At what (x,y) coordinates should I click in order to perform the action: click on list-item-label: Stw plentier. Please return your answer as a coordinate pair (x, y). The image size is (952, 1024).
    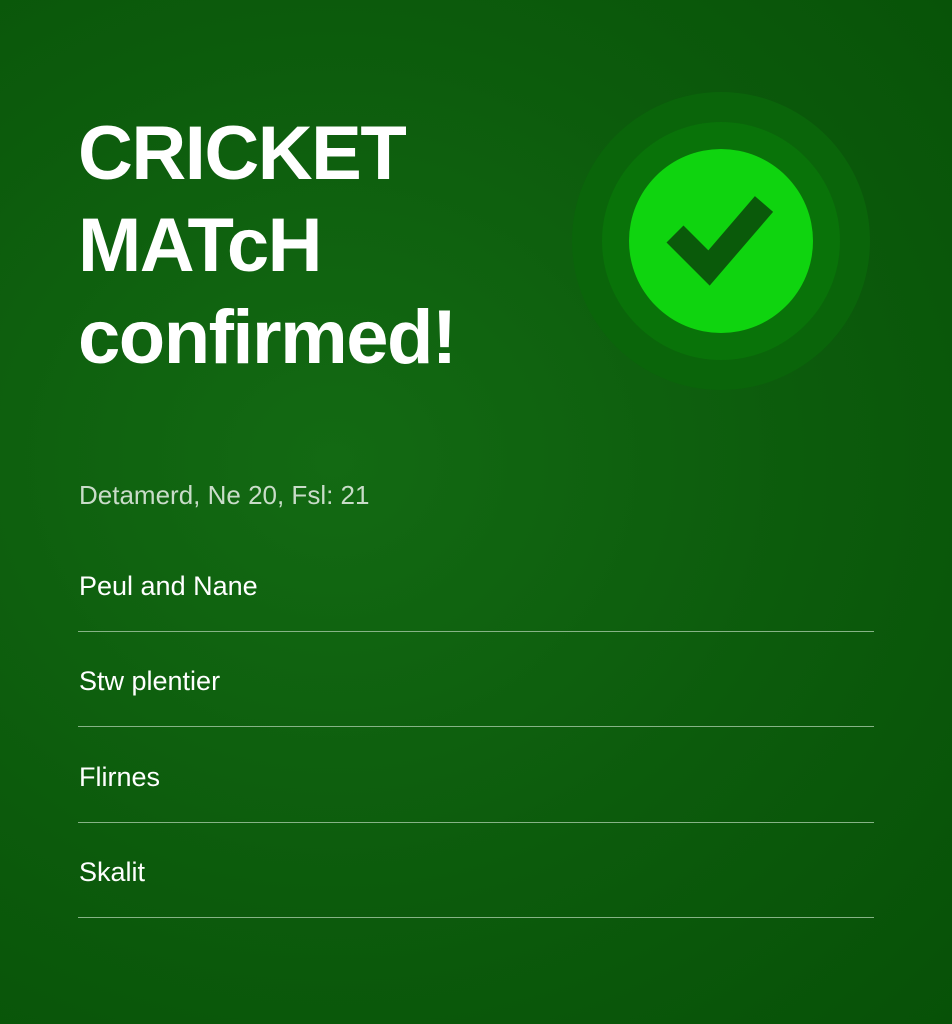
    Looking at the image, I should click on (150, 681).